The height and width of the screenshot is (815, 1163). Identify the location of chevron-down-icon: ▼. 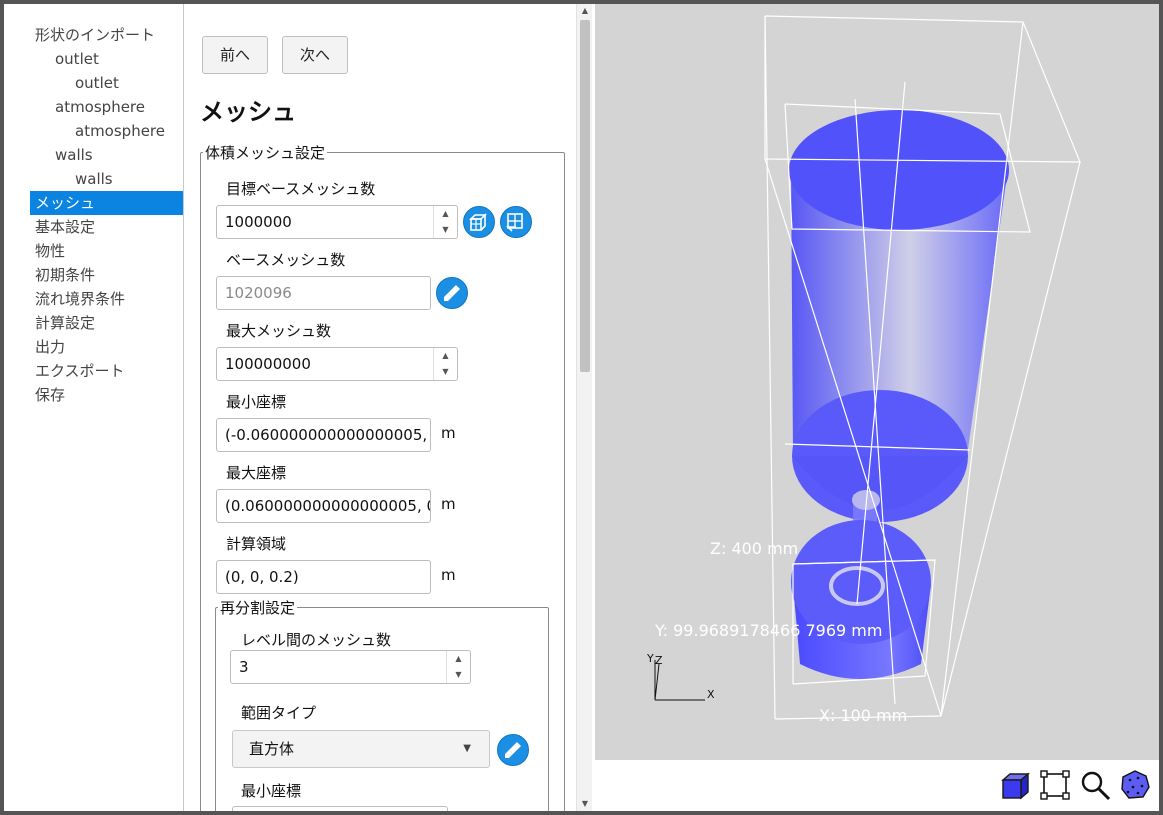
(467, 748).